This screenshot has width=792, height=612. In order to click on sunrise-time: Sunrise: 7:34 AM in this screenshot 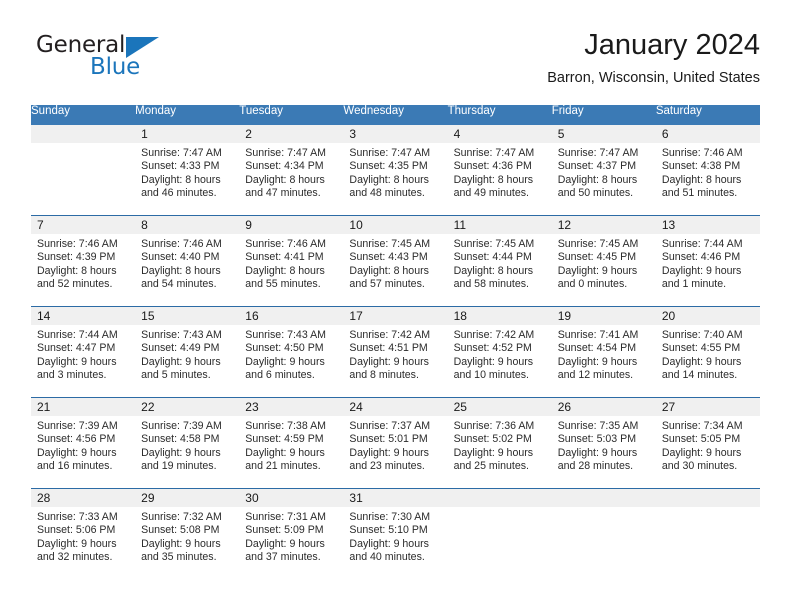, I will do `click(702, 426)`.